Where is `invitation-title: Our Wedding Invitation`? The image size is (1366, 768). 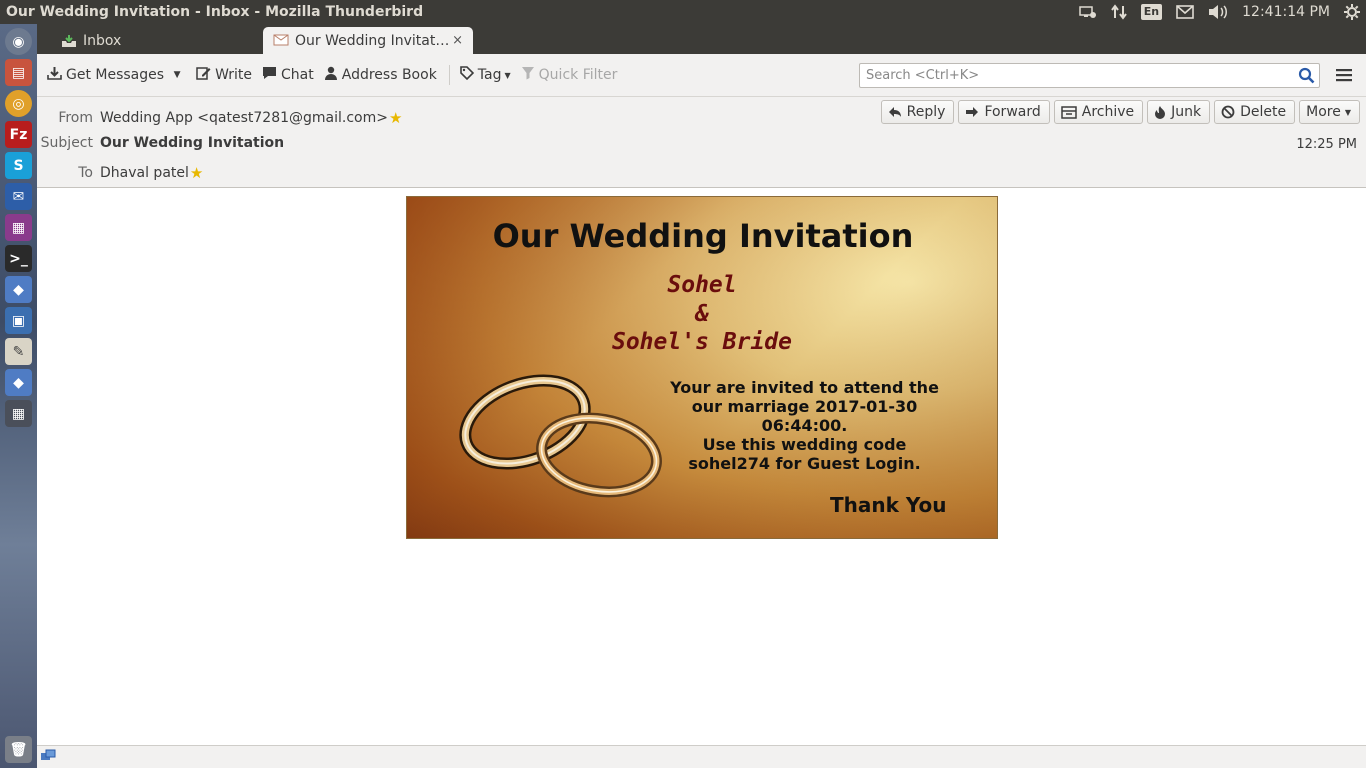
invitation-title: Our Wedding Invitation is located at coordinates (703, 236).